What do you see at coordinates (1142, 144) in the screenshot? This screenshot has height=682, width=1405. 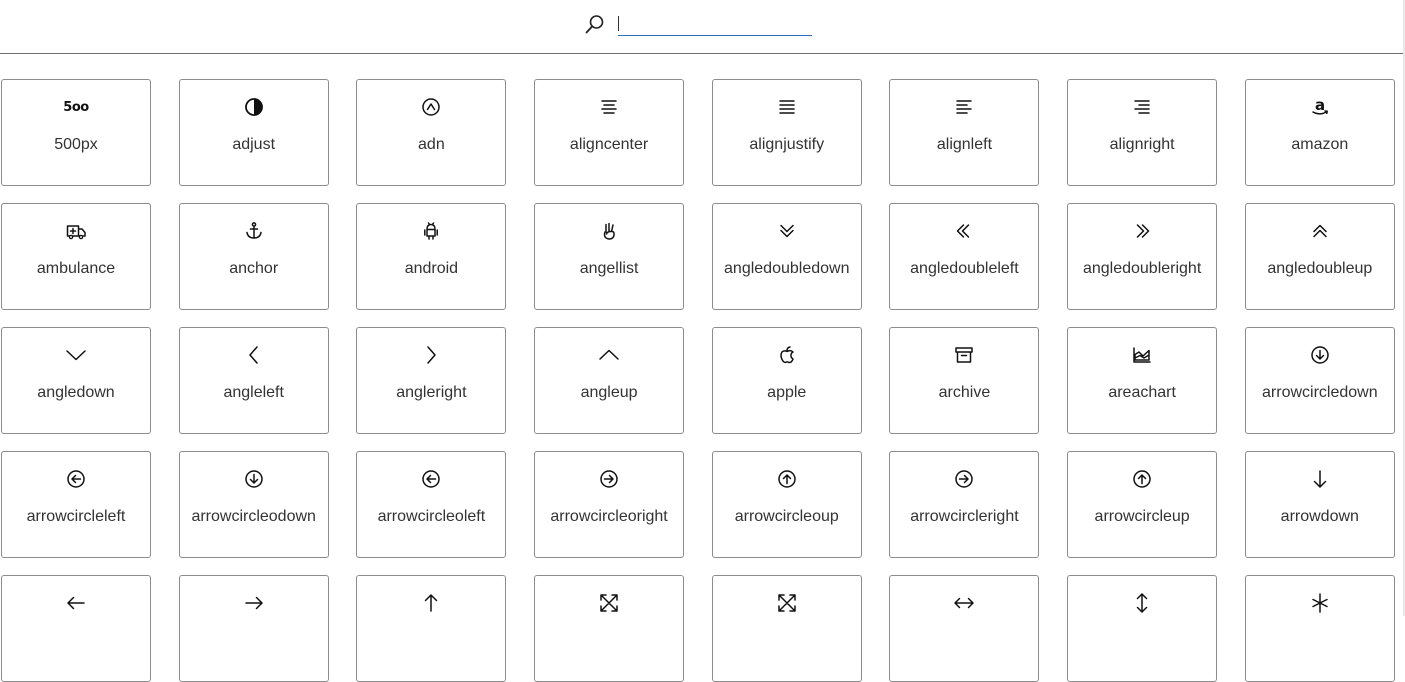 I see `icon-label: alignright` at bounding box center [1142, 144].